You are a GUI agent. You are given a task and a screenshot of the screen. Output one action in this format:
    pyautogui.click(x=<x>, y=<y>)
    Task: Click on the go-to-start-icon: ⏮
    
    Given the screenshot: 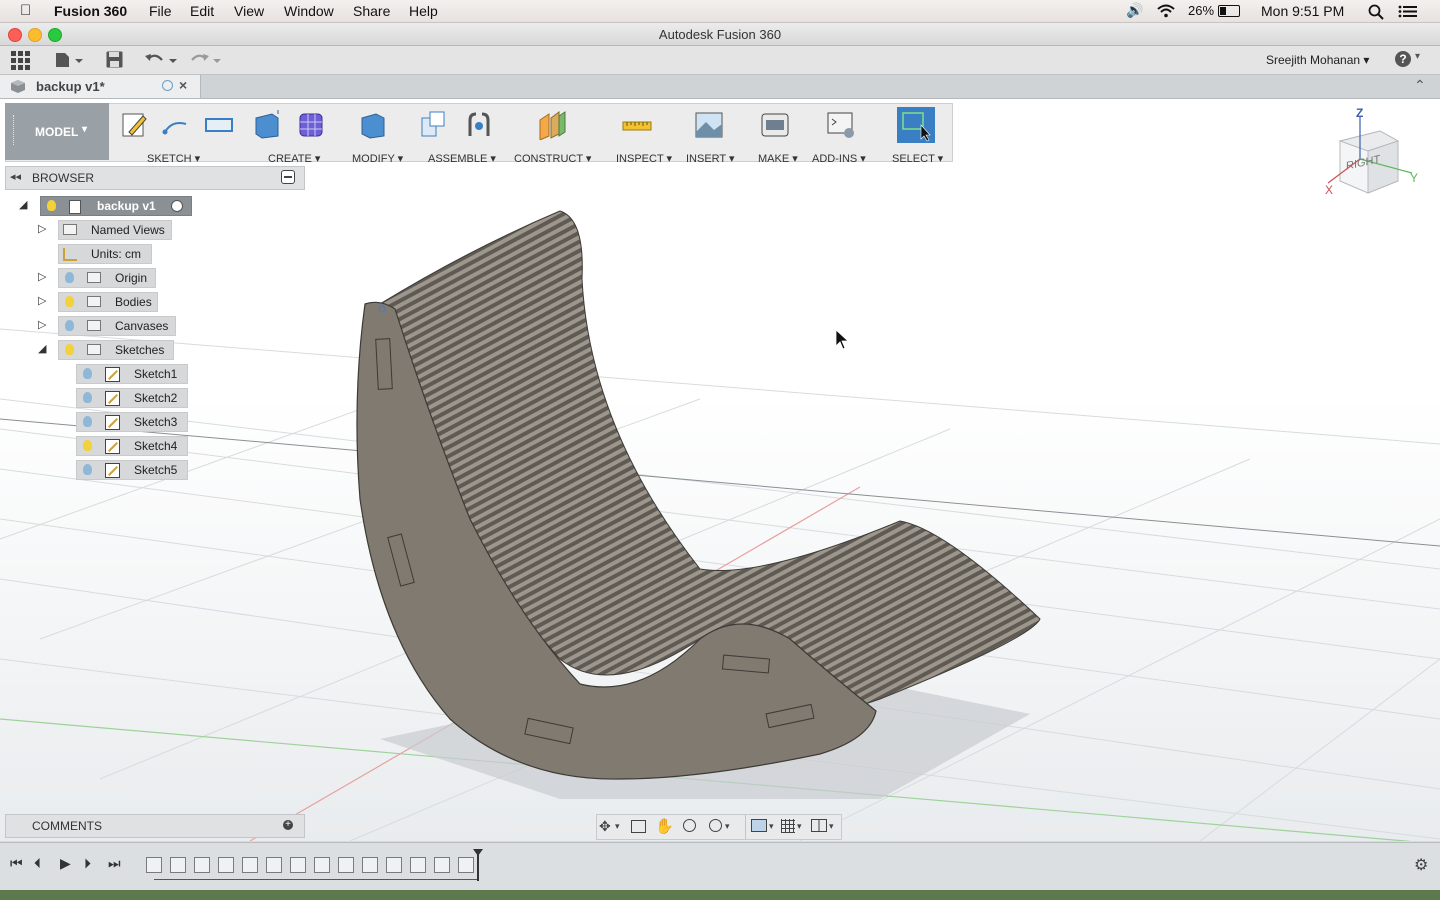 What is the action you would take?
    pyautogui.click(x=16, y=863)
    